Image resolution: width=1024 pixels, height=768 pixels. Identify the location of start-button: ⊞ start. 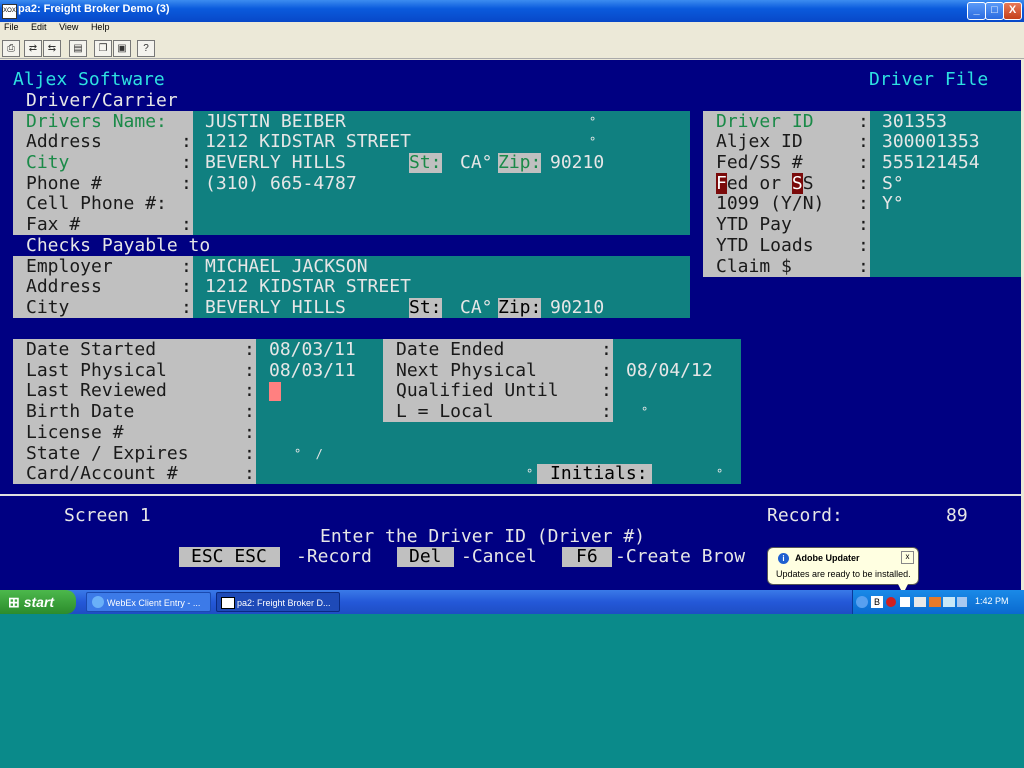
(38, 602).